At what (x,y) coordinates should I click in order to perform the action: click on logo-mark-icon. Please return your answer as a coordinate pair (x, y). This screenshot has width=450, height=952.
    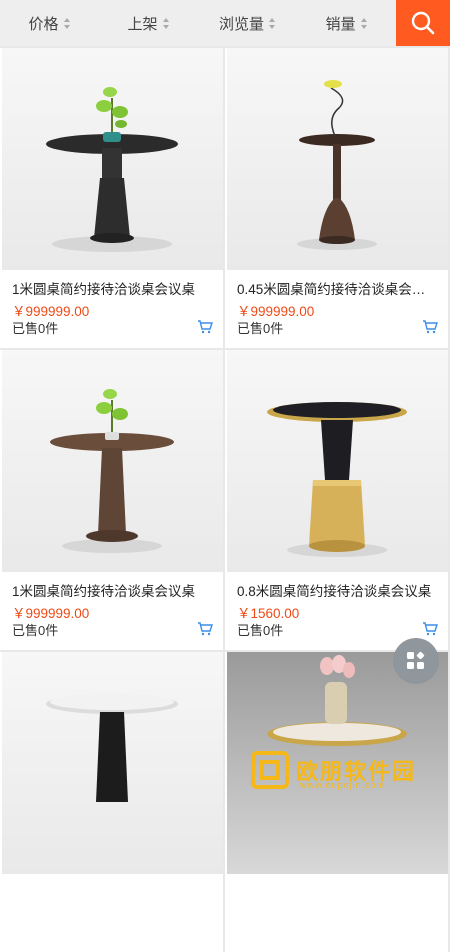
    Looking at the image, I should click on (270, 770).